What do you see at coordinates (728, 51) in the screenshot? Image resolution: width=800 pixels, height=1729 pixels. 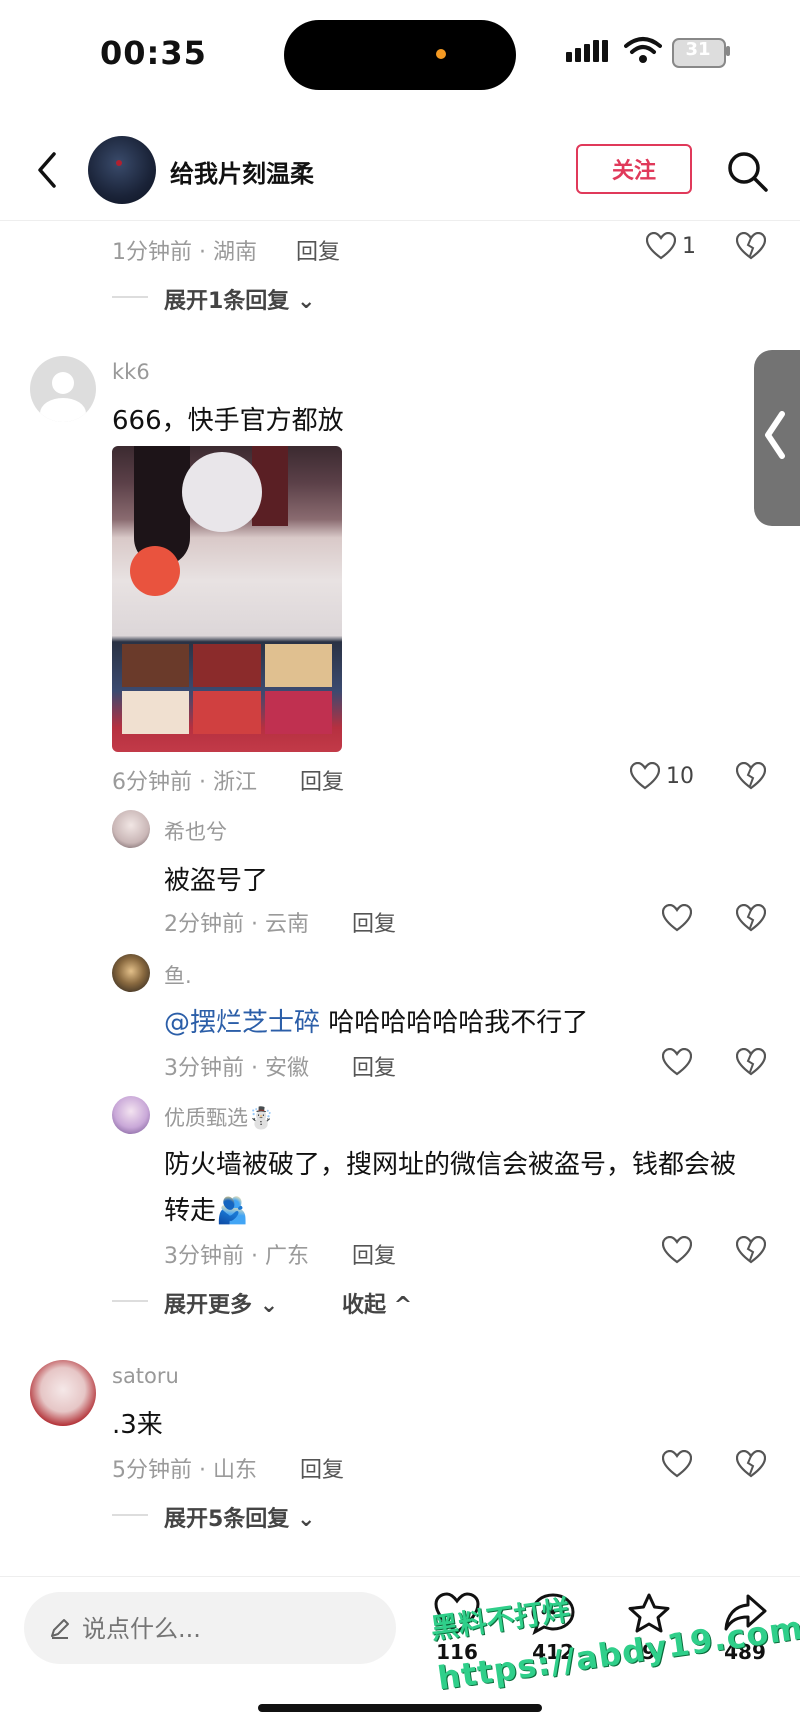 I see `battery-cap` at bounding box center [728, 51].